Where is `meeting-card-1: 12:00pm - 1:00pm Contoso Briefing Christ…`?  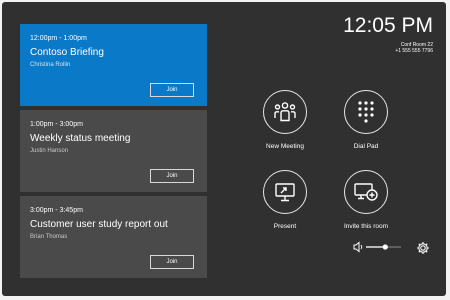
meeting-card-1: 12:00pm - 1:00pm Contoso Briefing Christ… is located at coordinates (113, 65).